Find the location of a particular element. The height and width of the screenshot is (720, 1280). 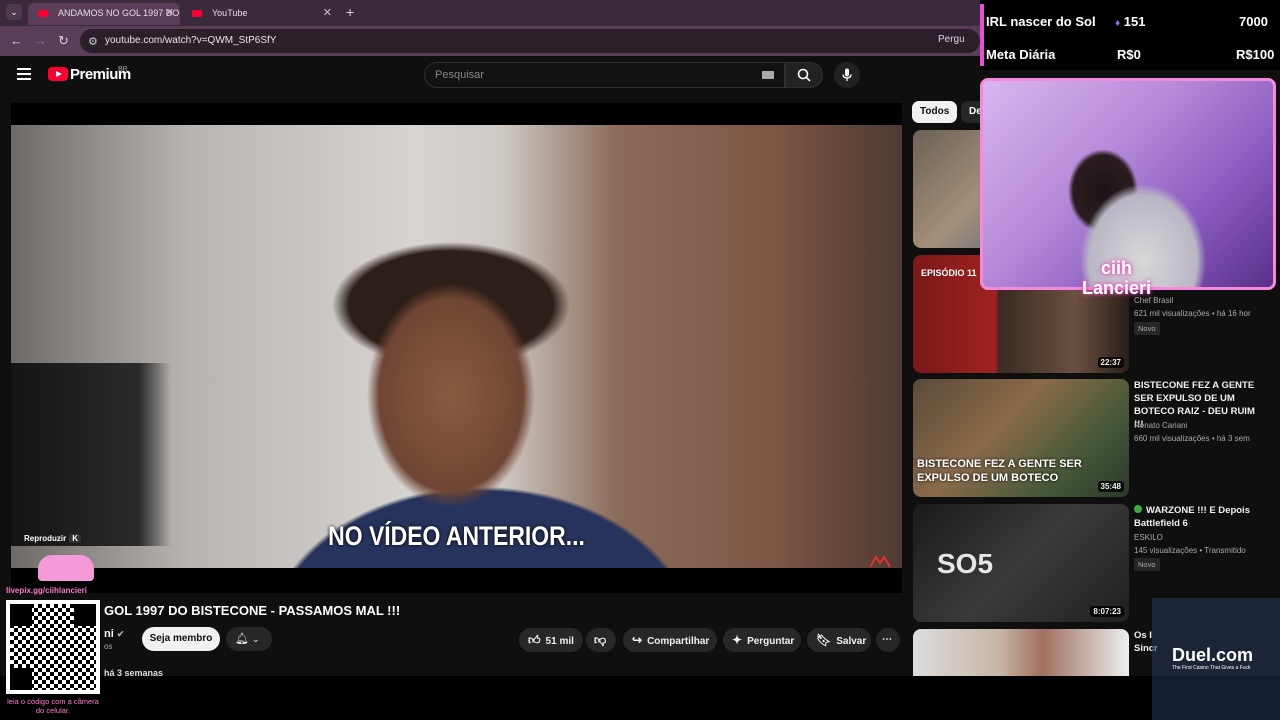

share-label: Compartilhar is located at coordinates (678, 641).